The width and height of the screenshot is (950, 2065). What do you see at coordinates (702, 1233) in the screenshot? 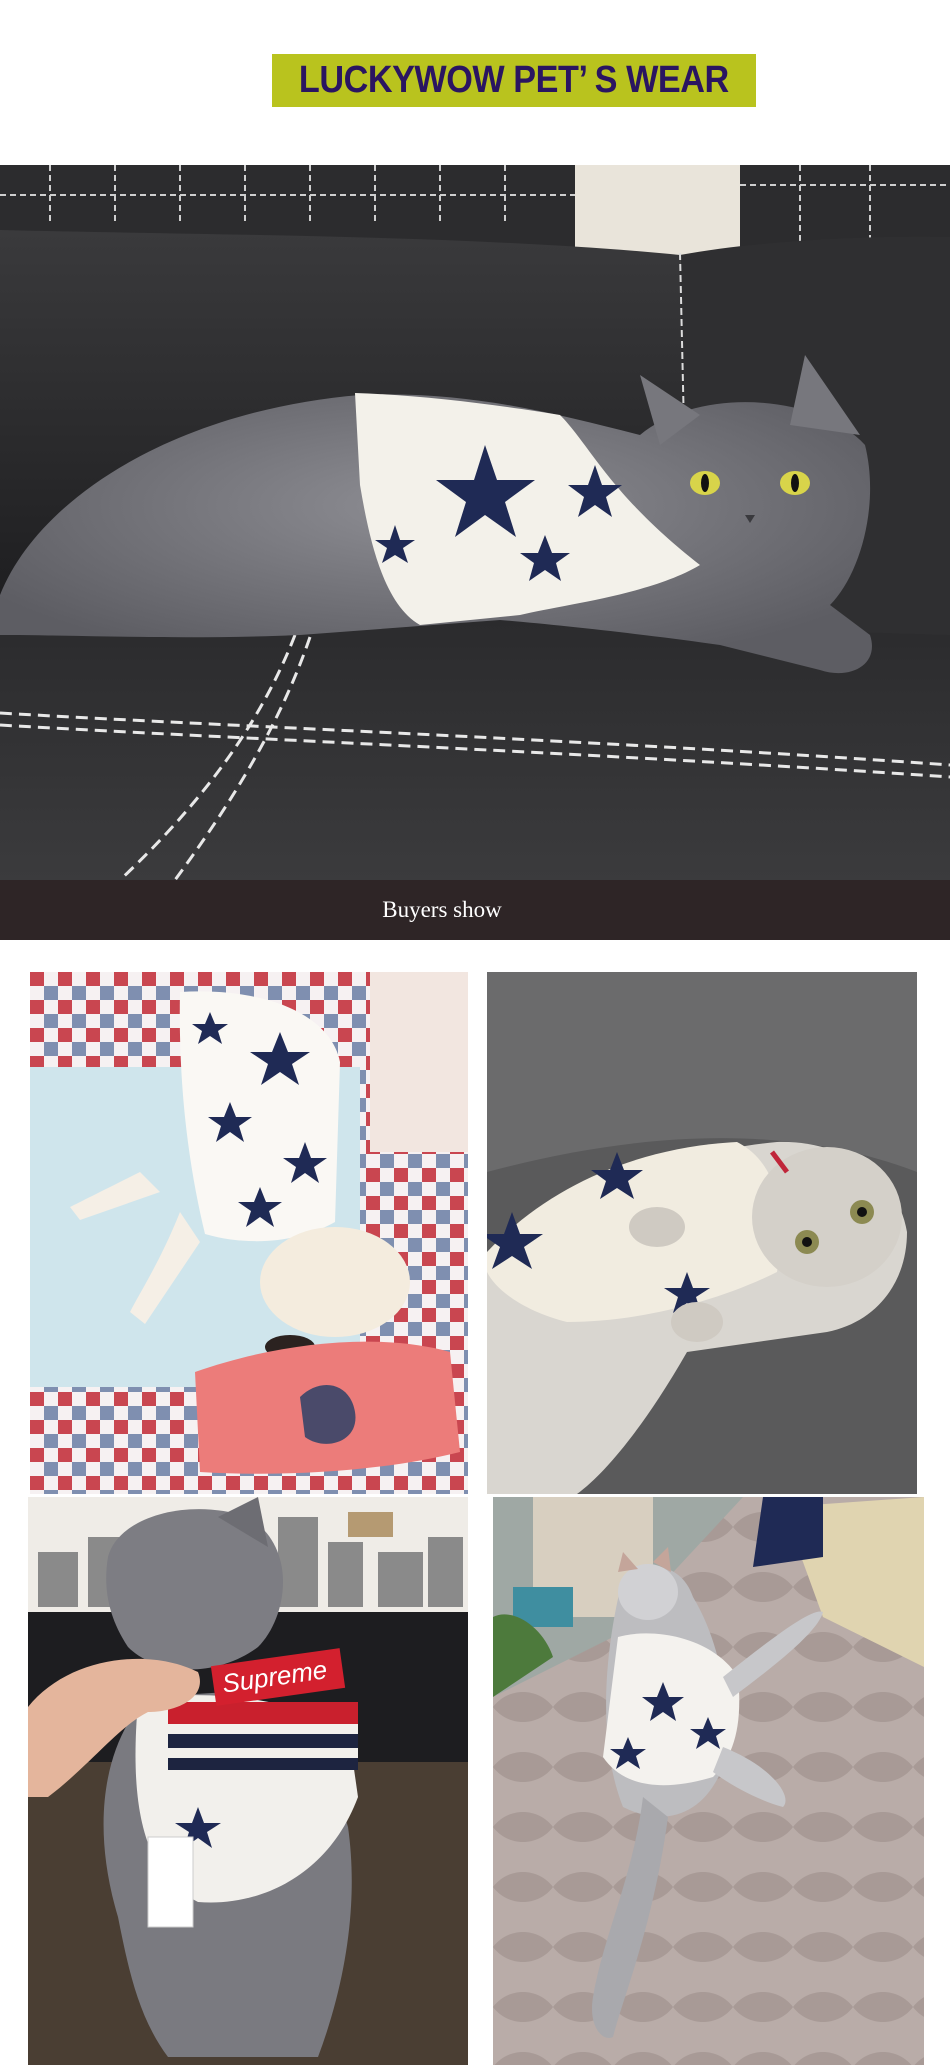
I see `buyer-photo-tabby-cat` at bounding box center [702, 1233].